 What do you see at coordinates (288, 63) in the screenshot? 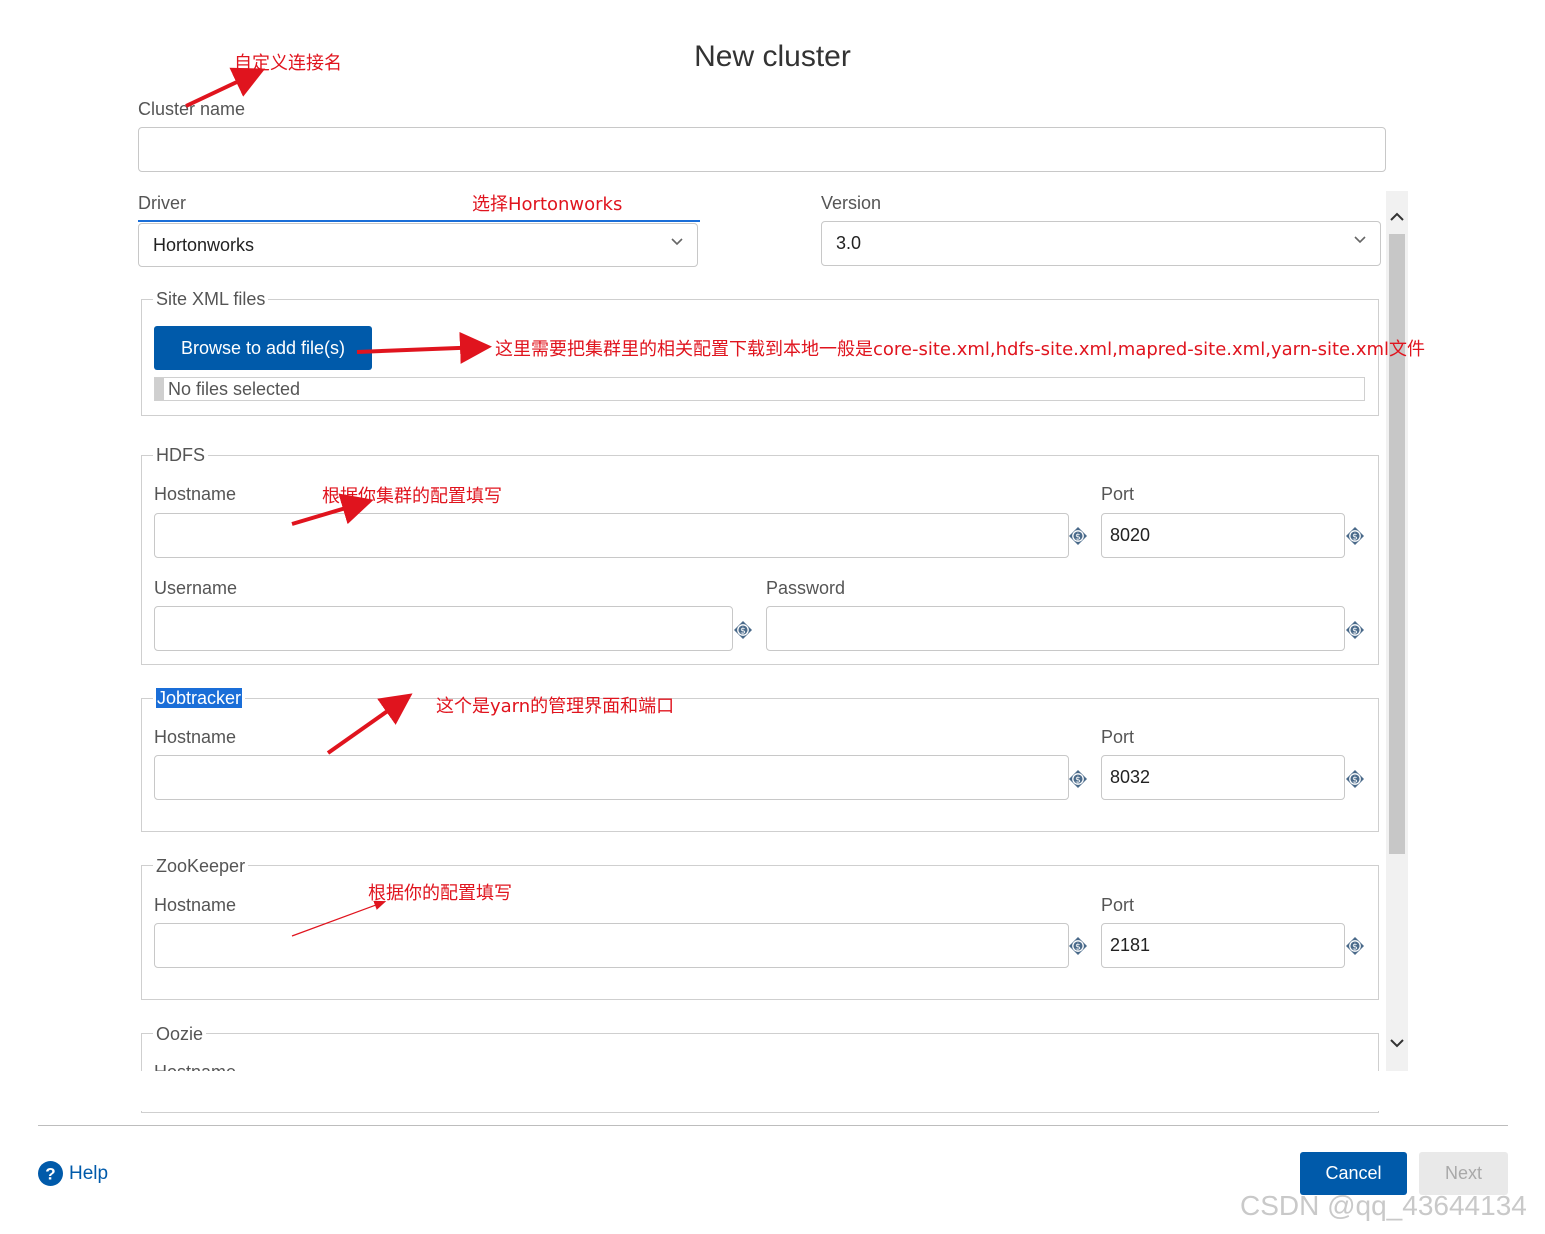
I see `annotation-cluster-name: 自定义连接名` at bounding box center [288, 63].